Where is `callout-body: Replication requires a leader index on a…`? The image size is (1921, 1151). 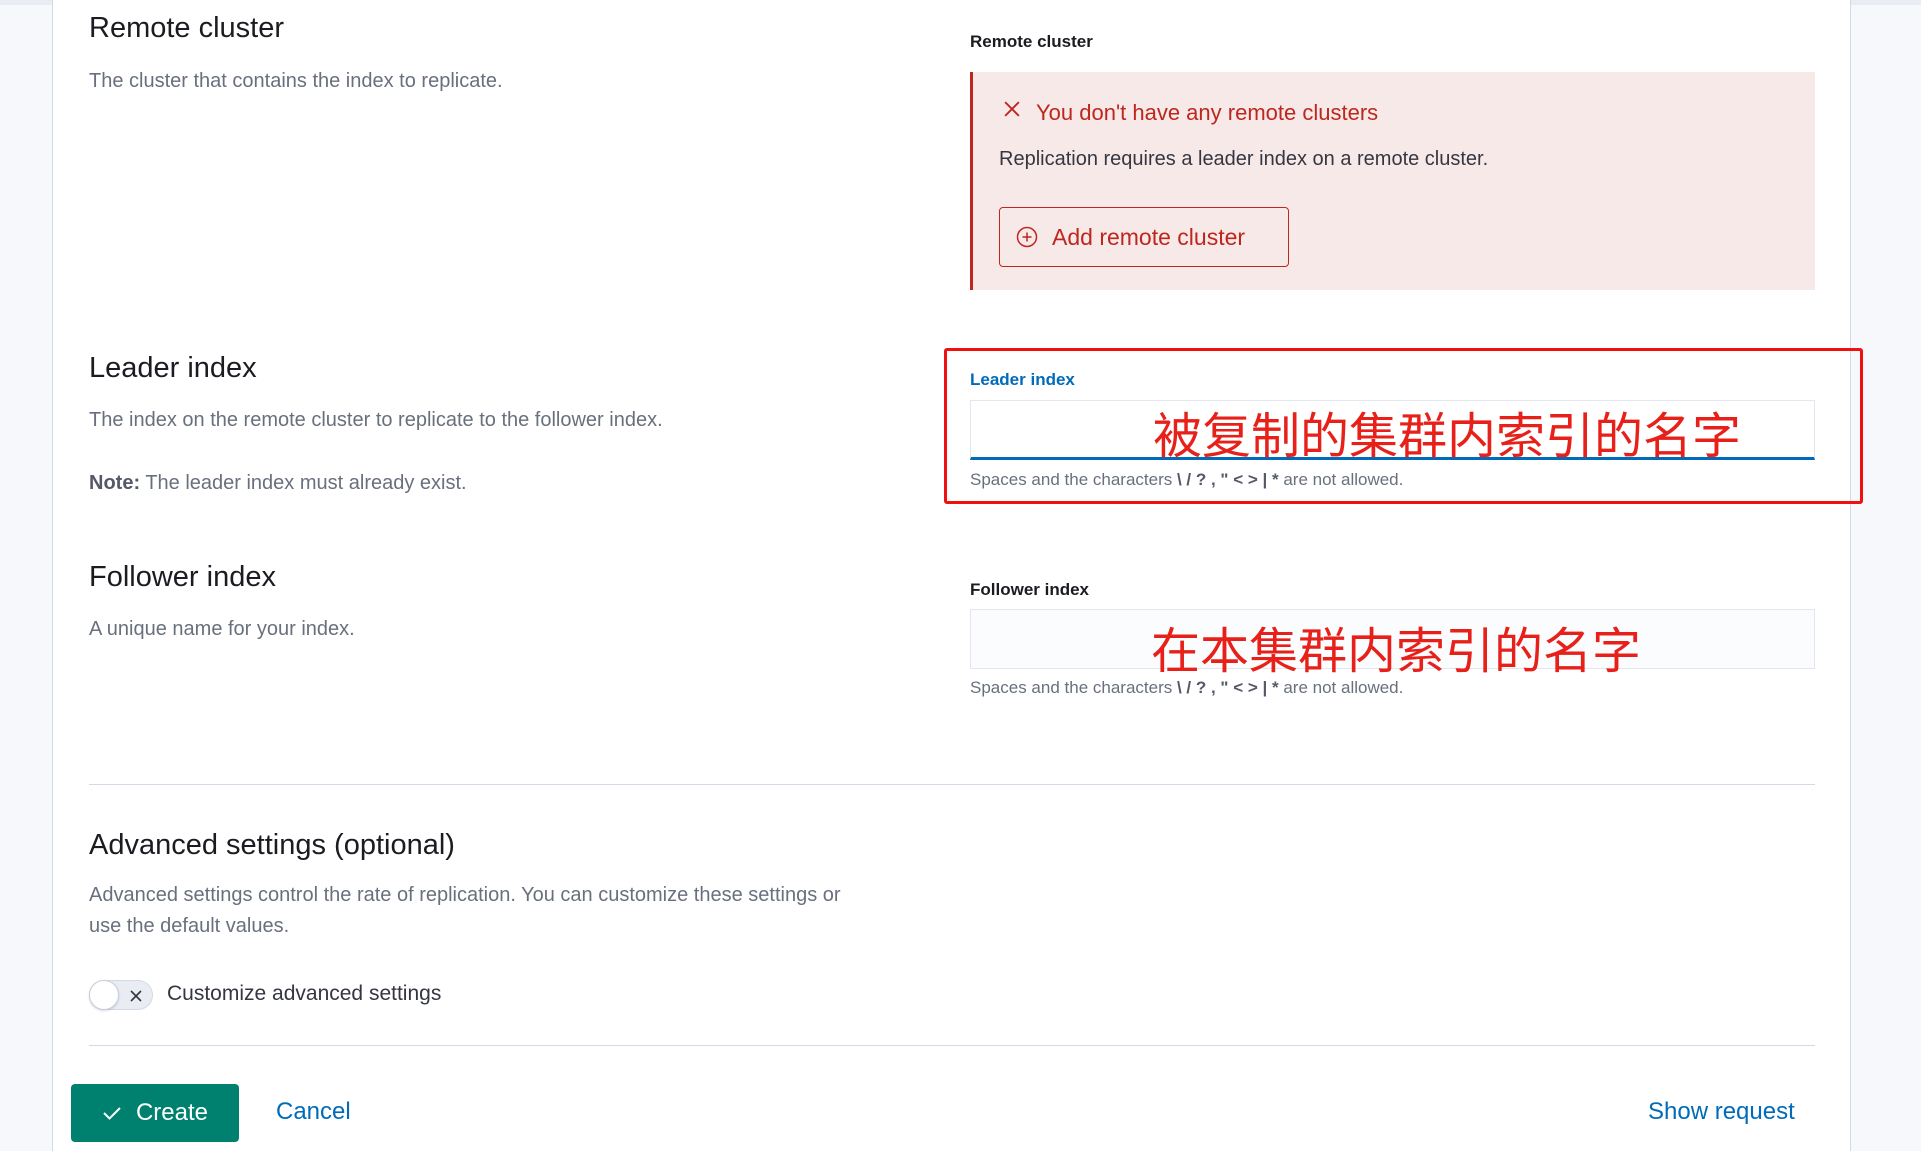 callout-body: Replication requires a leader index on a… is located at coordinates (1244, 159).